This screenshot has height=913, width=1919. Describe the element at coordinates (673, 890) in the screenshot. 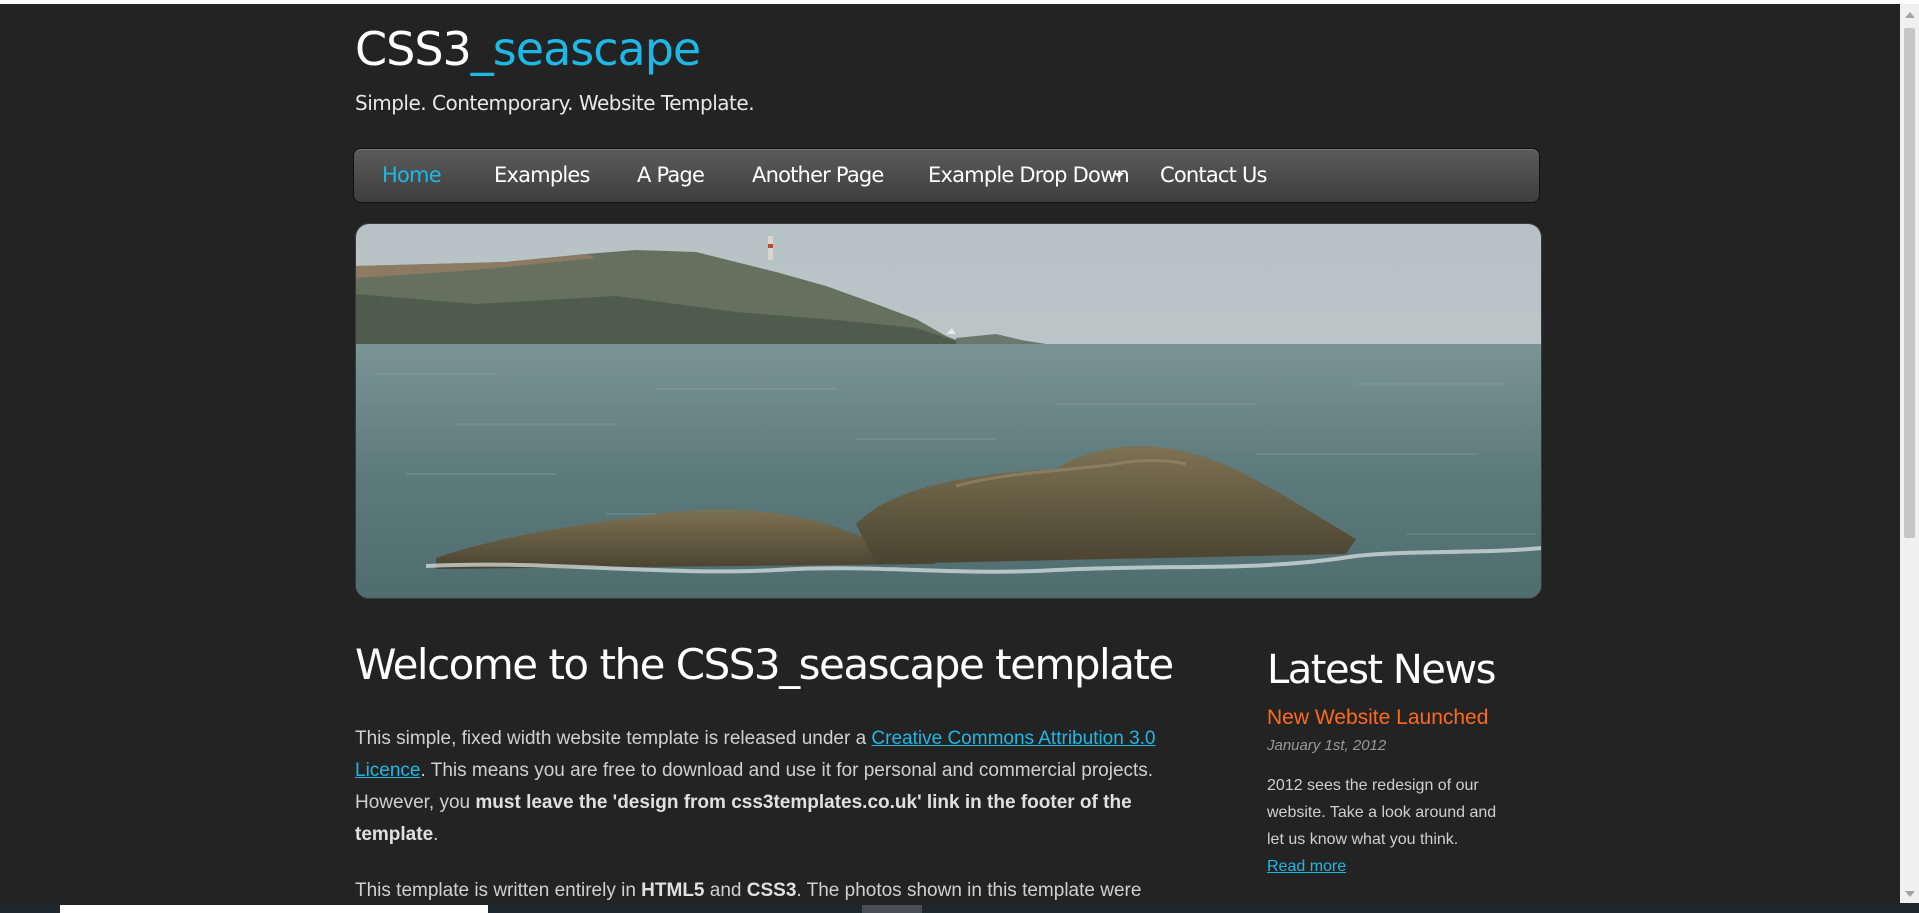

I see `html5-bold: HTML5` at that location.